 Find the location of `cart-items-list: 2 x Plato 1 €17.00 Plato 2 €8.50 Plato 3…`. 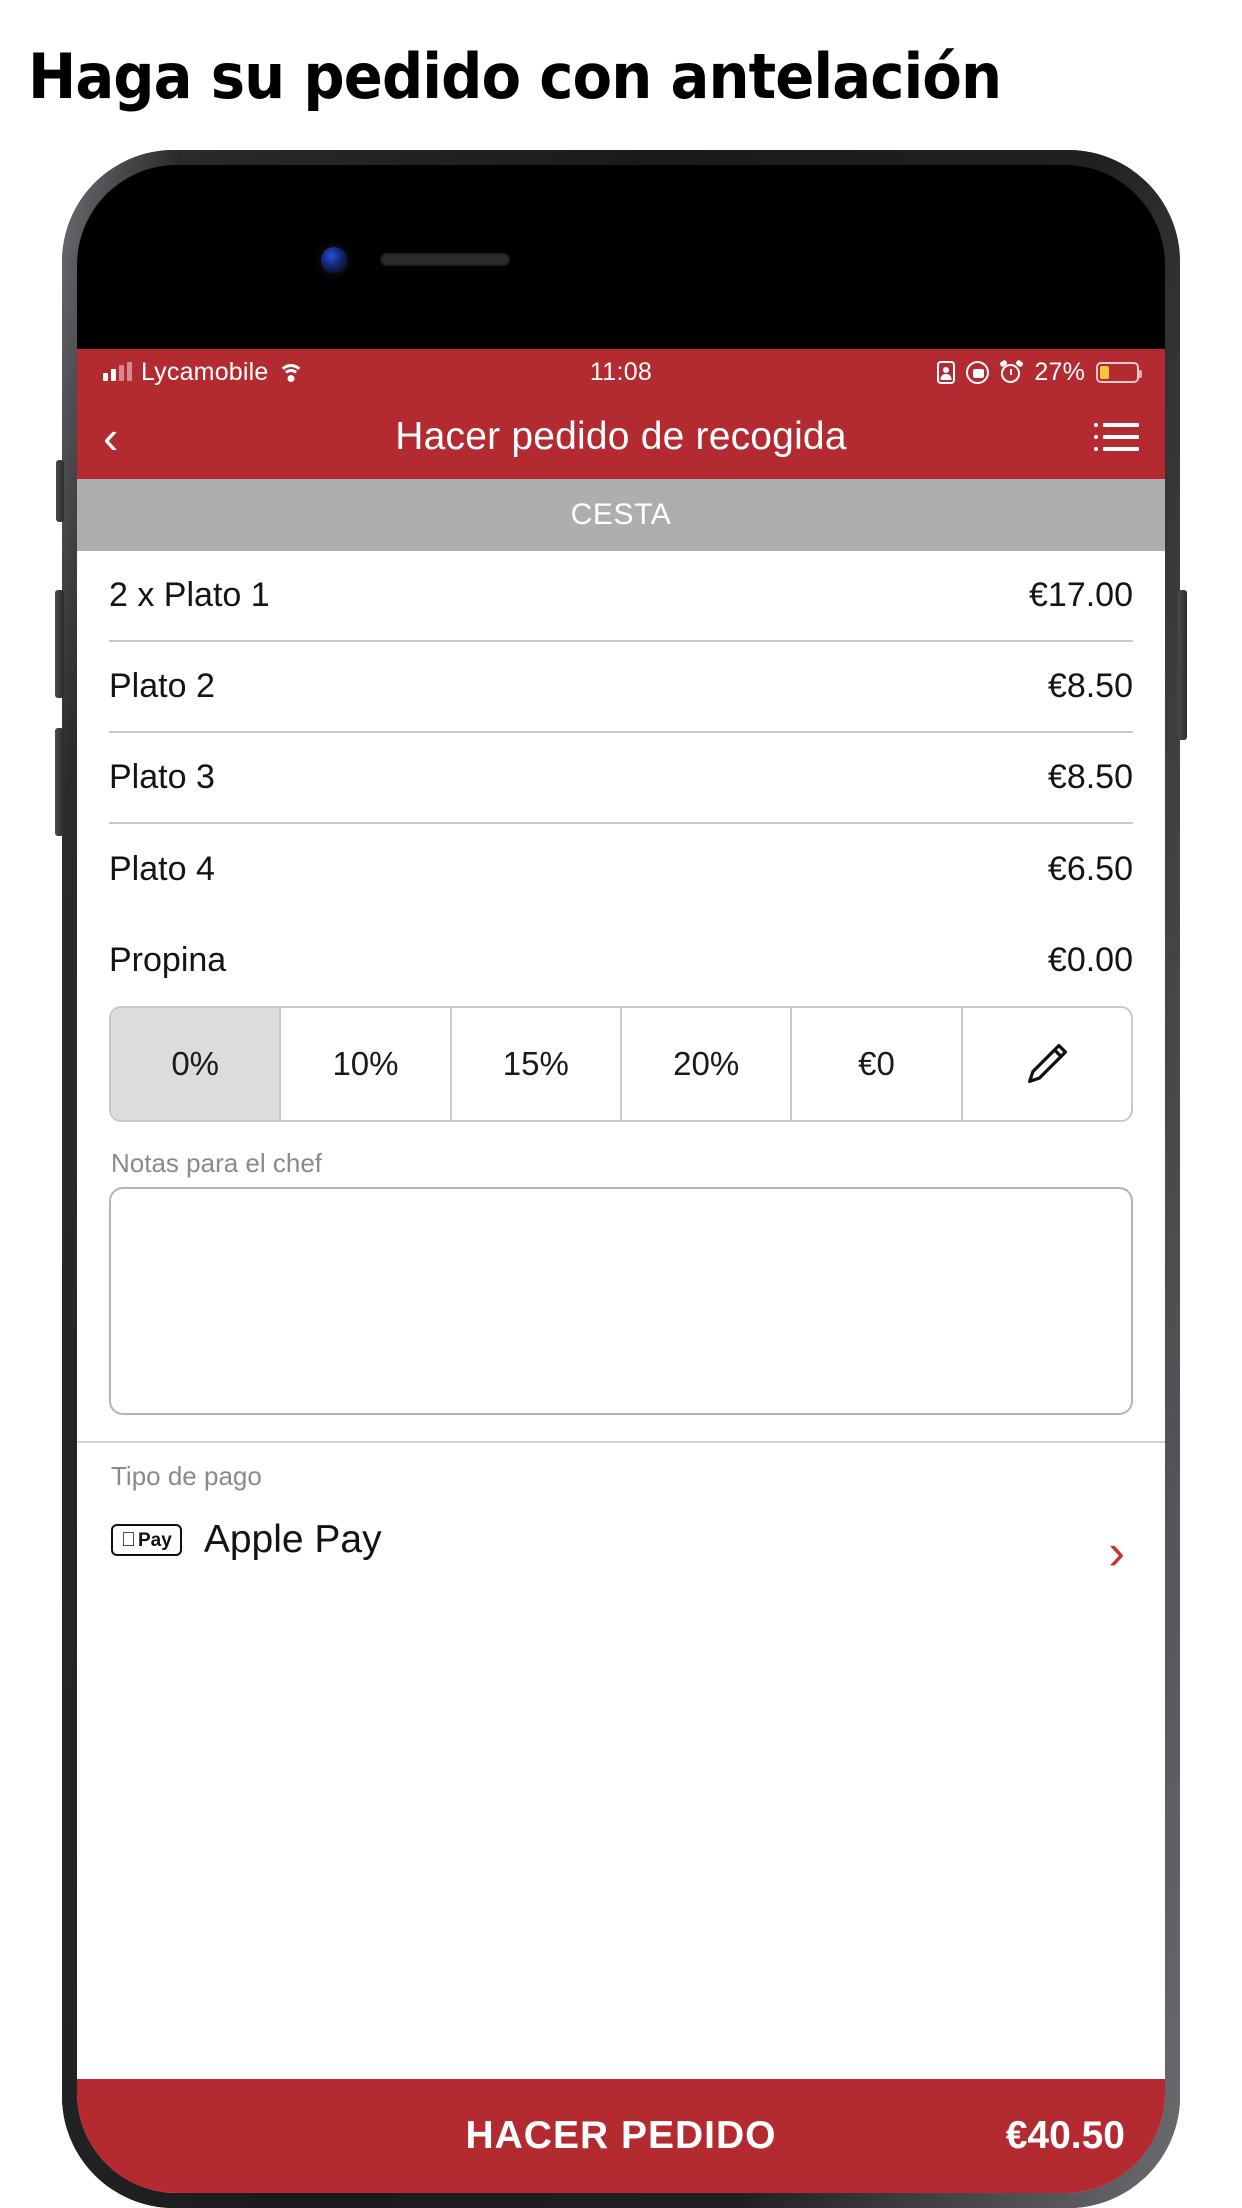

cart-items-list: 2 x Plato 1 €17.00 Plato 2 €8.50 Plato 3… is located at coordinates (621, 733).